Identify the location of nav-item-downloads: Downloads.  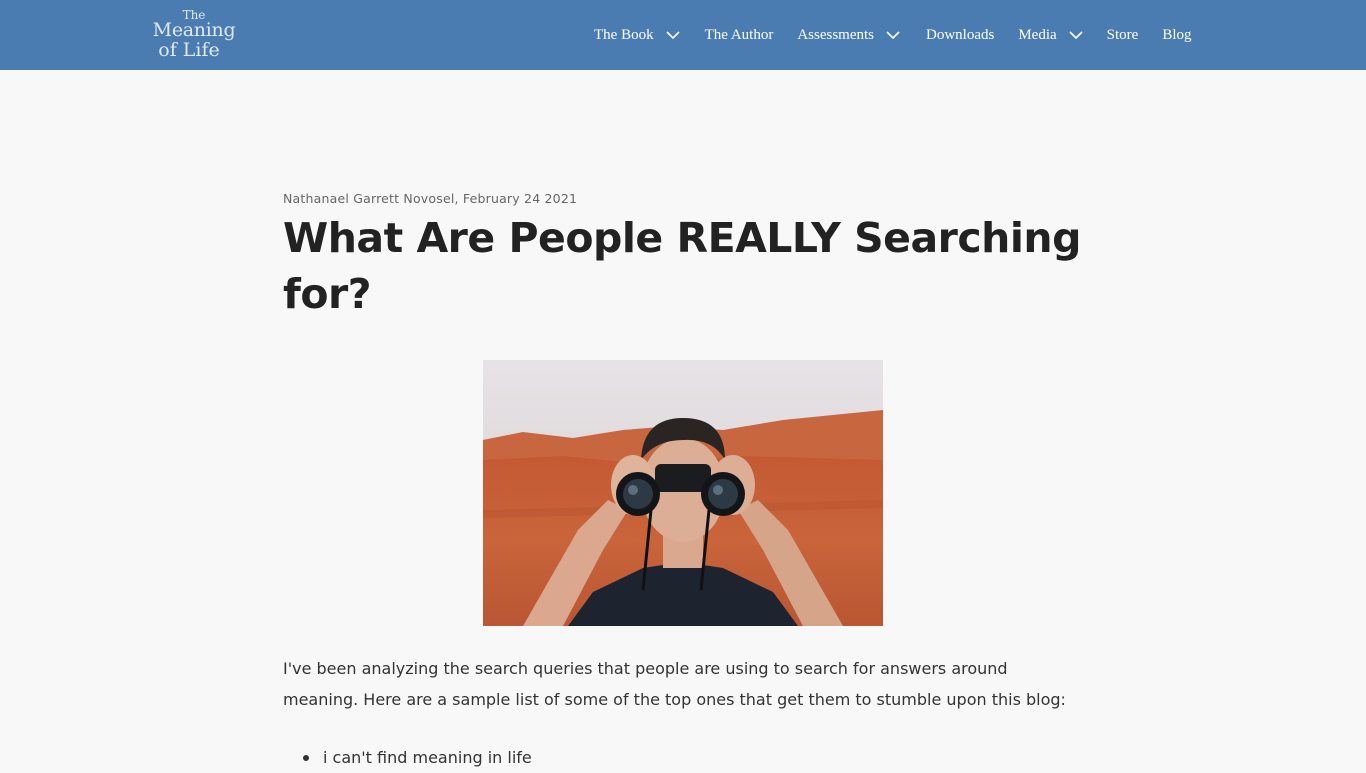
(960, 35).